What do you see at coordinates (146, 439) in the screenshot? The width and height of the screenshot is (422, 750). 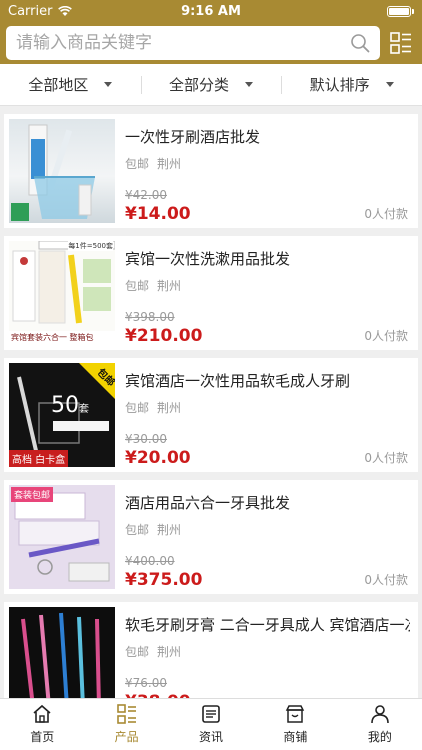 I see `original-price: ¥30.00` at bounding box center [146, 439].